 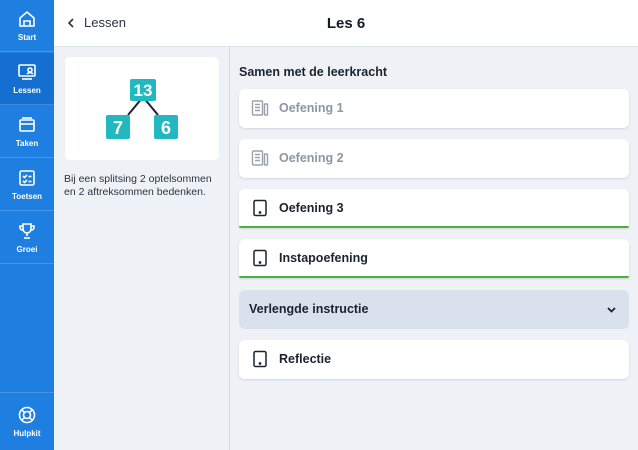 I want to click on exercise-instapoefening: Instapoefening, so click(x=434, y=258).